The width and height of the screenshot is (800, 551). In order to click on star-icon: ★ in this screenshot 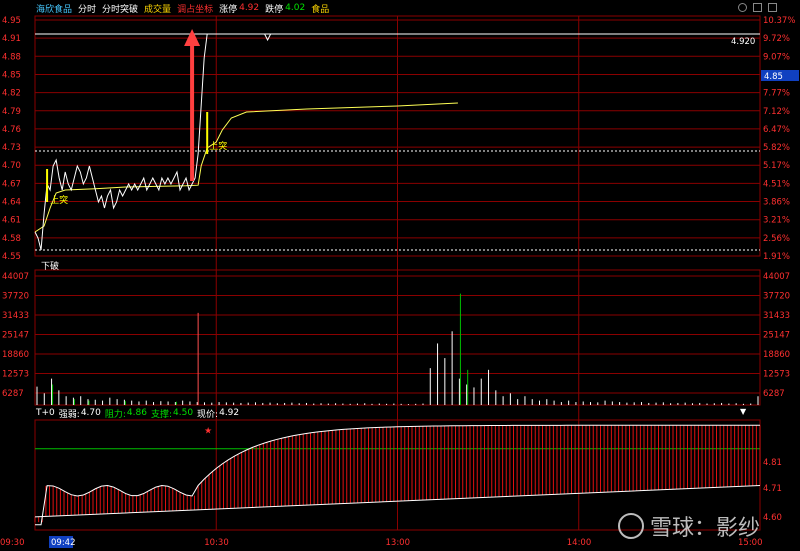, I will do `click(208, 431)`.